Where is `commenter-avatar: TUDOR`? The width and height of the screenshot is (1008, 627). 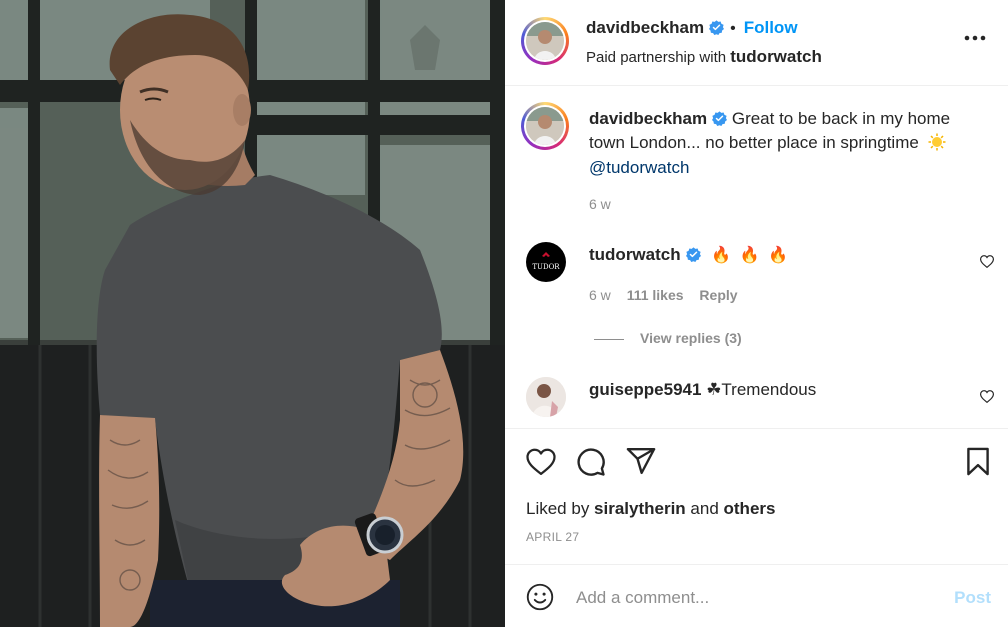
commenter-avatar: TUDOR is located at coordinates (546, 262).